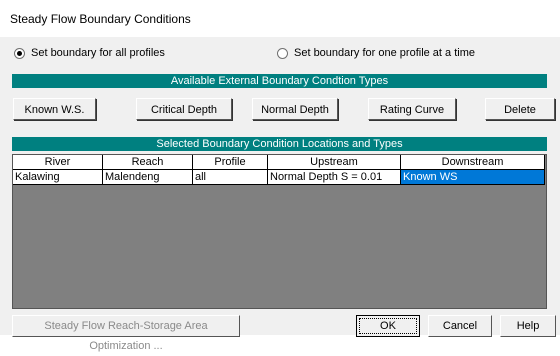 The height and width of the screenshot is (356, 560). Describe the element at coordinates (412, 109) in the screenshot. I see `rating-curve-button: Rating Curve` at that location.